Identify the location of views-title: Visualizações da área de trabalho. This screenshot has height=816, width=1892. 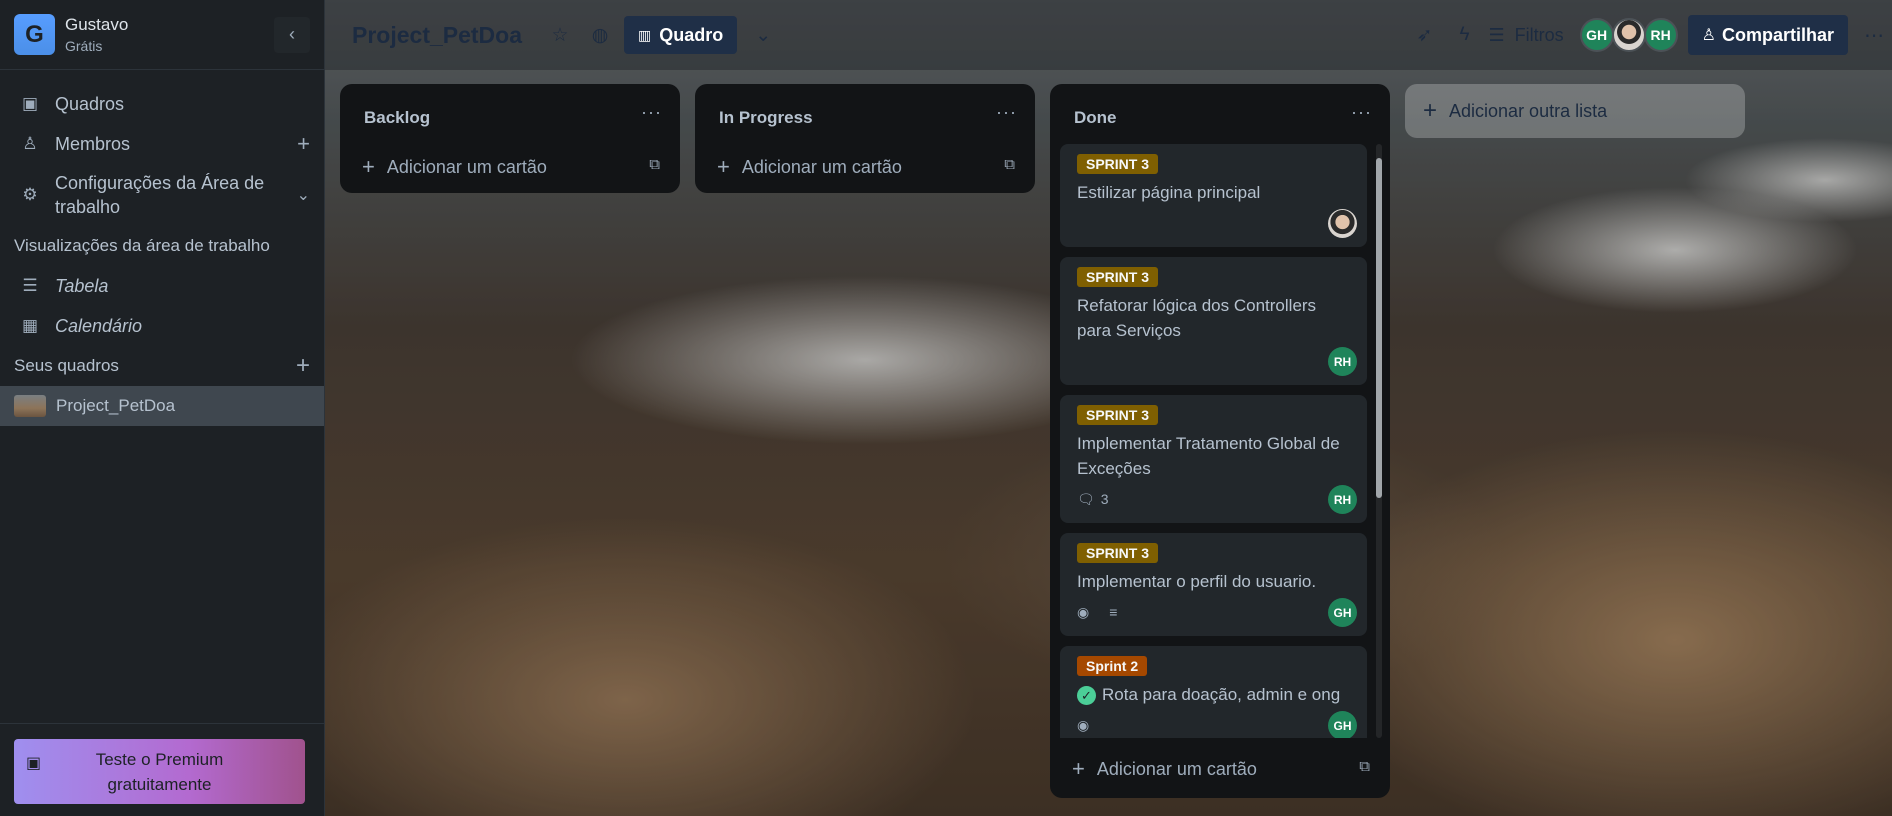
(142, 245).